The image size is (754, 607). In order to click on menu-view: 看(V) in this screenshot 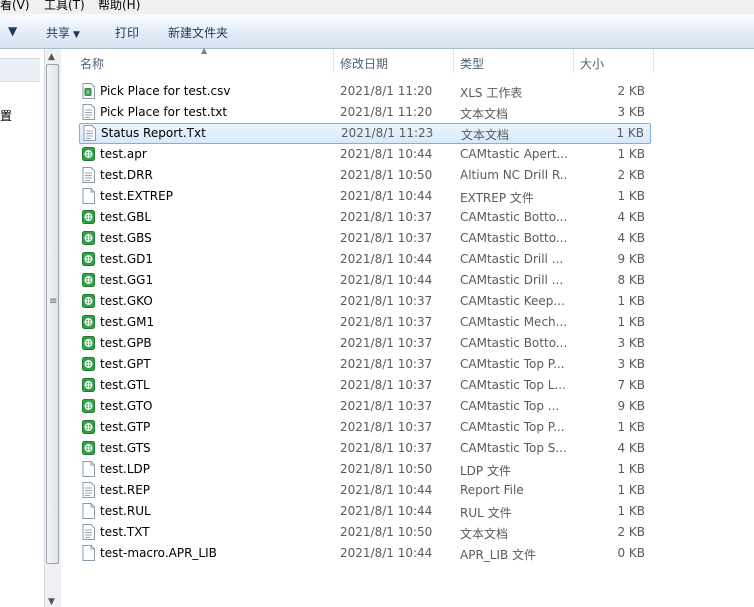, I will do `click(15, 6)`.